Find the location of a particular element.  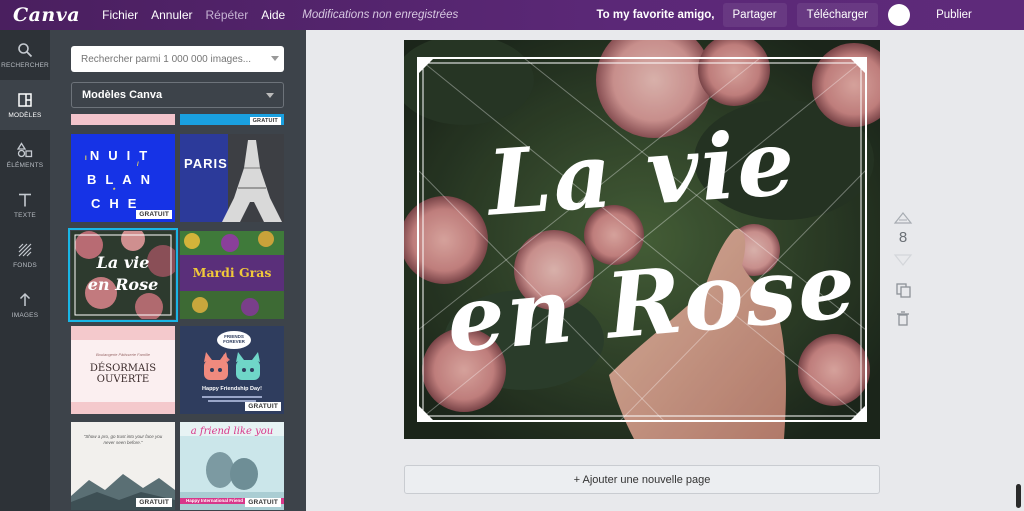

rail-label: MODÈLES is located at coordinates (25, 115).